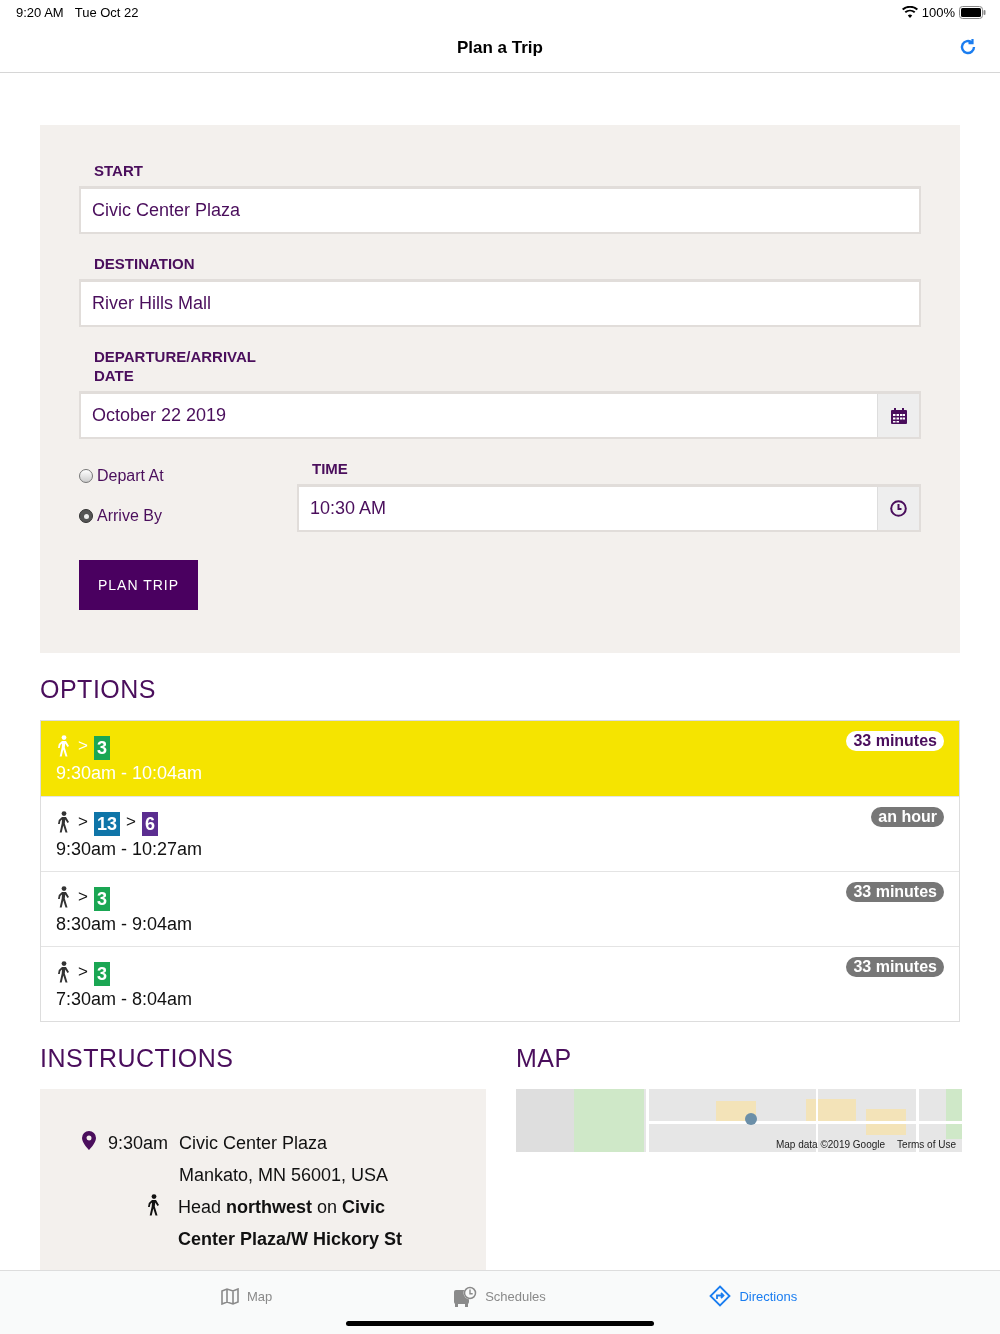 The image size is (1000, 1334). What do you see at coordinates (466, 1296) in the screenshot?
I see `bus-clock-icon` at bounding box center [466, 1296].